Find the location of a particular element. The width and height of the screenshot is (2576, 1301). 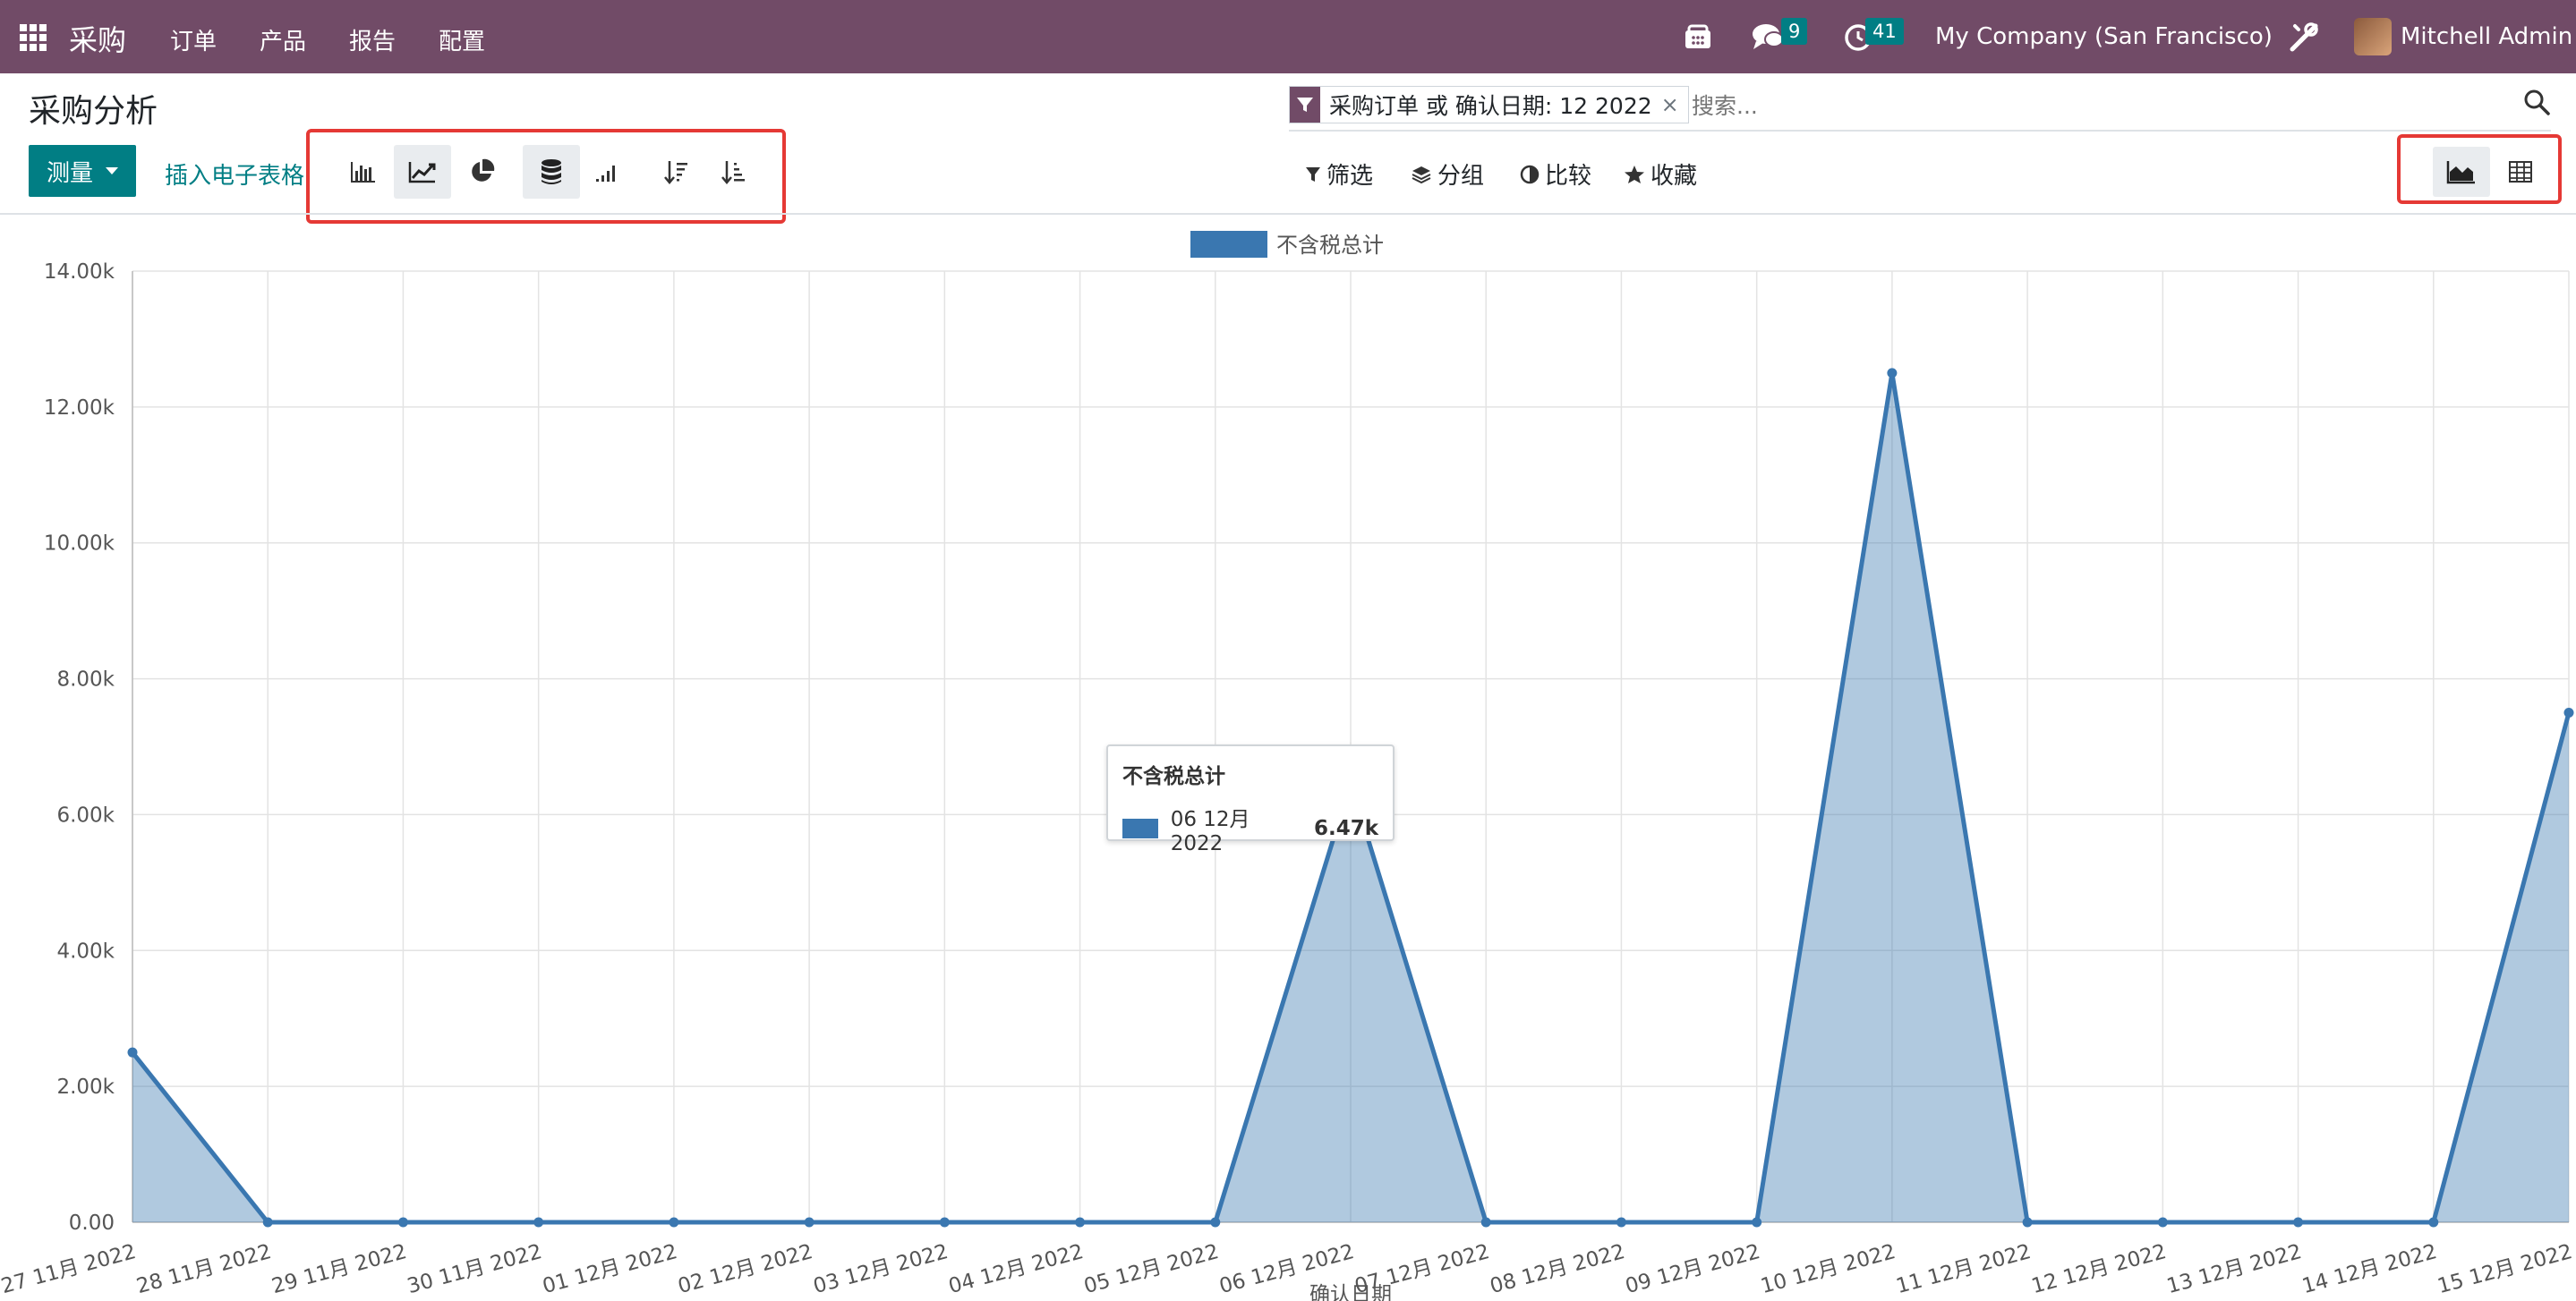

x-tick-label: 15 12月 2022 is located at coordinates (2505, 1269).